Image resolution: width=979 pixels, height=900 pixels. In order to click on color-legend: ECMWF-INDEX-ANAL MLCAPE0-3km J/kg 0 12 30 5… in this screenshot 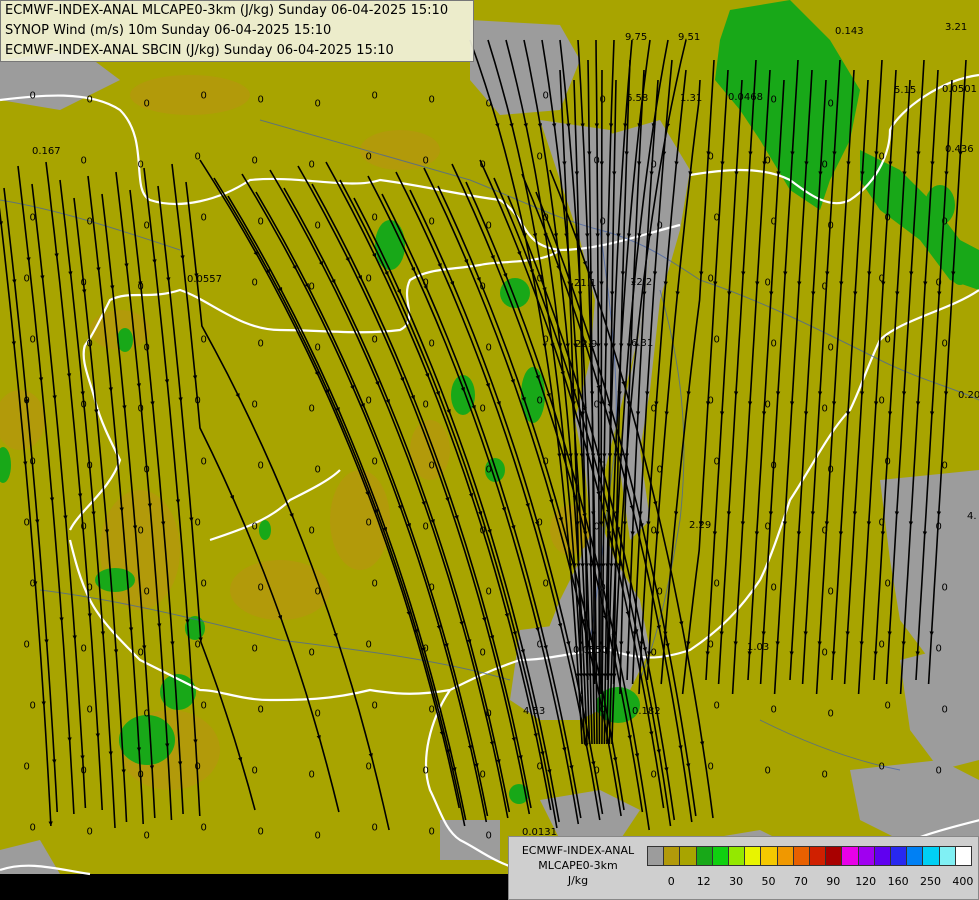, I will do `click(743, 868)`.